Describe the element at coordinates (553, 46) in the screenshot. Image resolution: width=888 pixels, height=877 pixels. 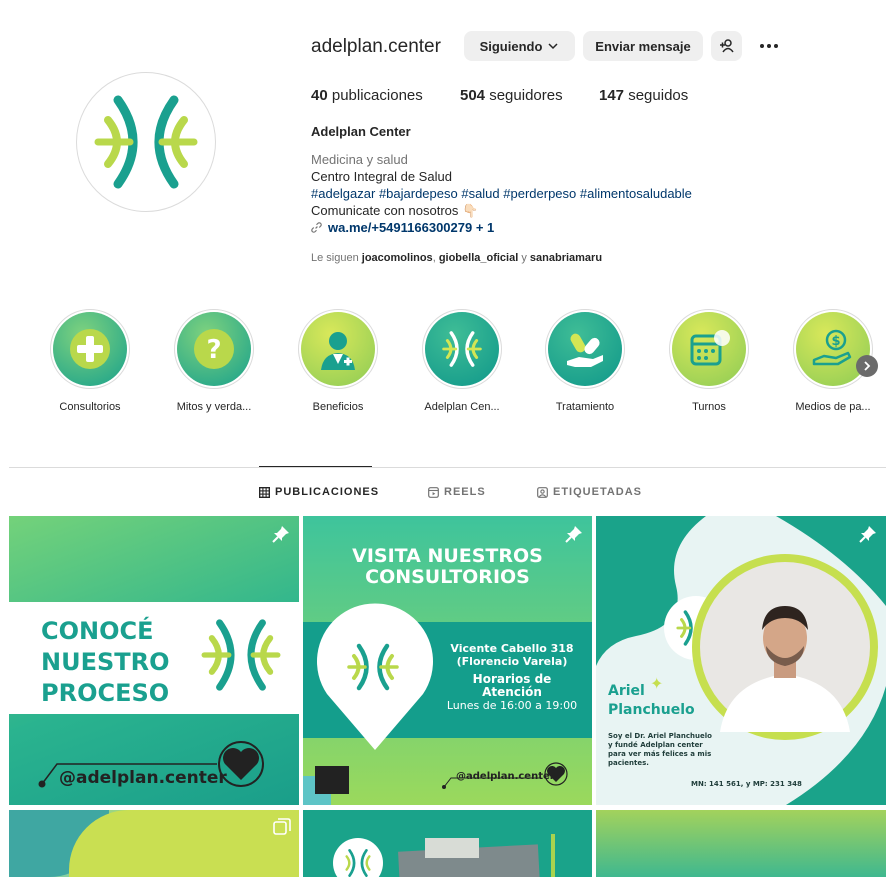
I see `chevron-down-icon` at that location.